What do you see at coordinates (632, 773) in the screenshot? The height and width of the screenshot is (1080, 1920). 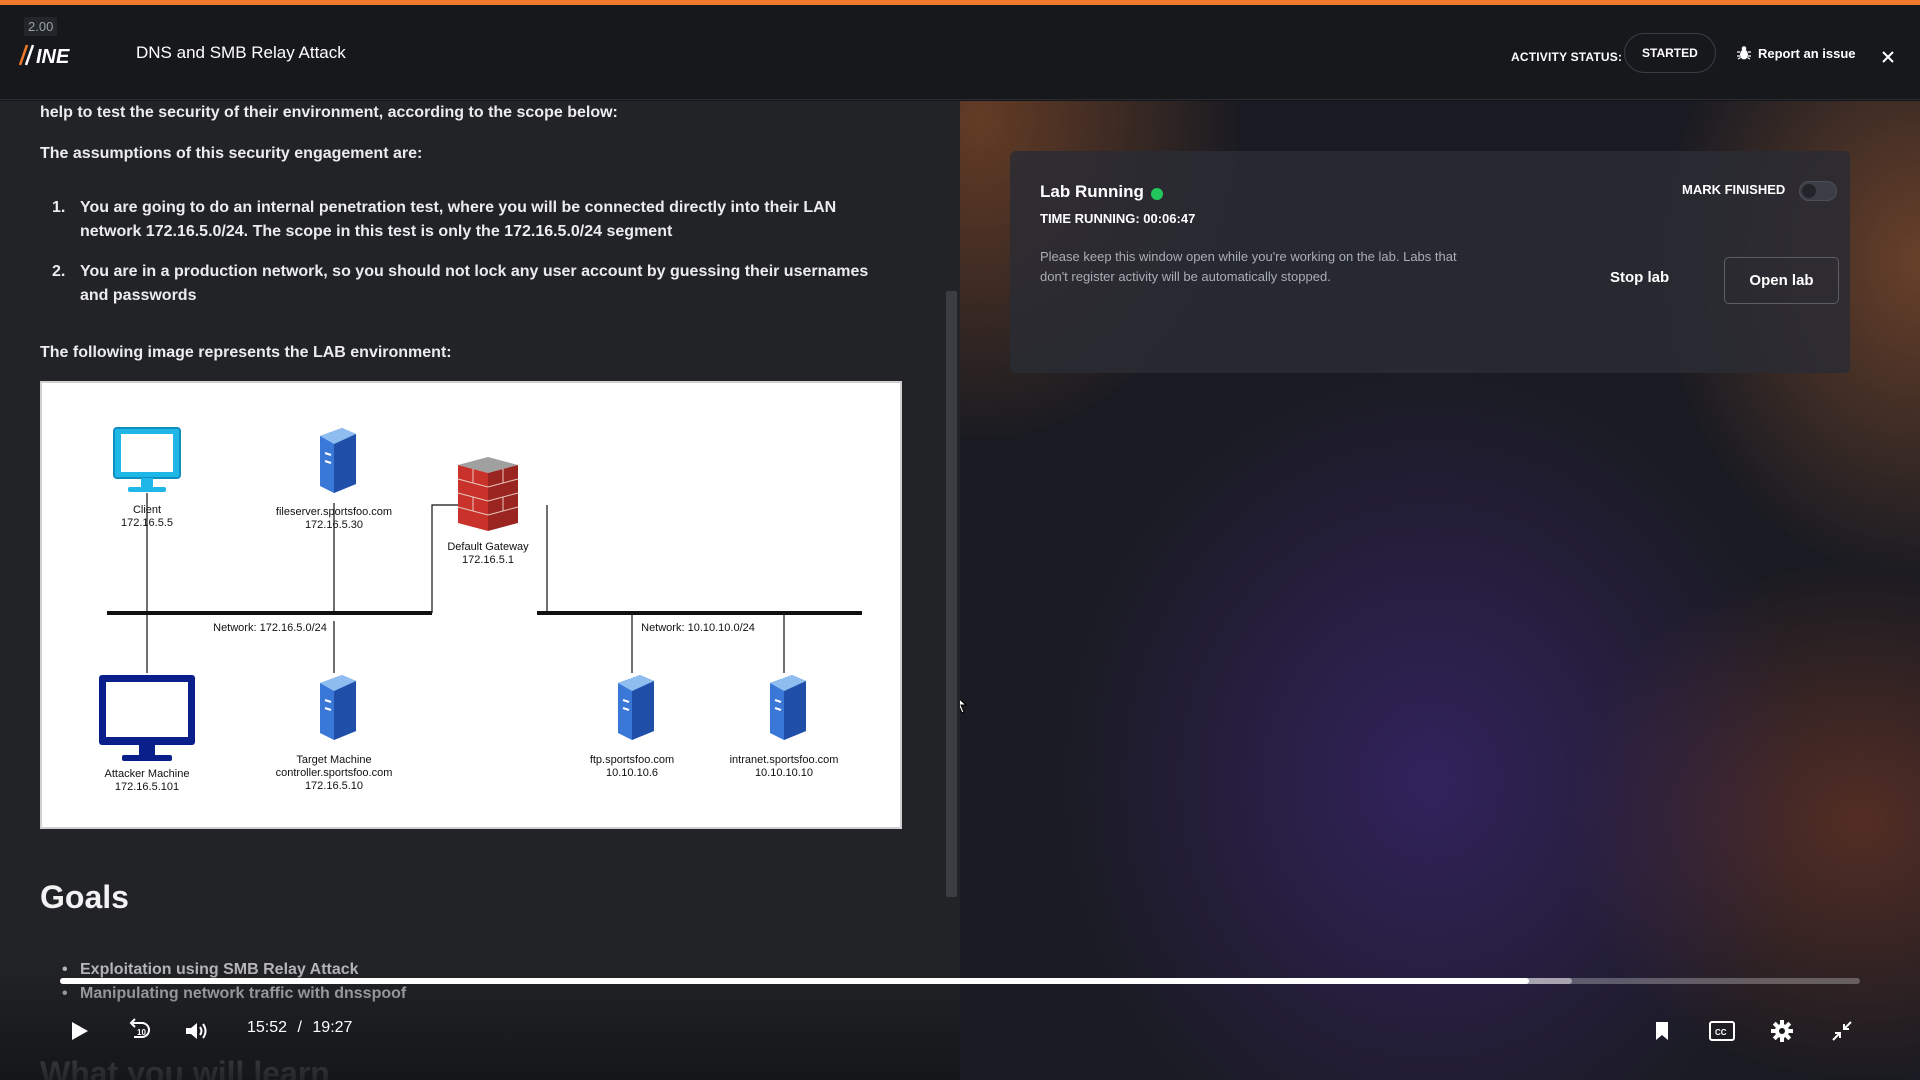 I see `ftp-ip: 10.10.10.6` at bounding box center [632, 773].